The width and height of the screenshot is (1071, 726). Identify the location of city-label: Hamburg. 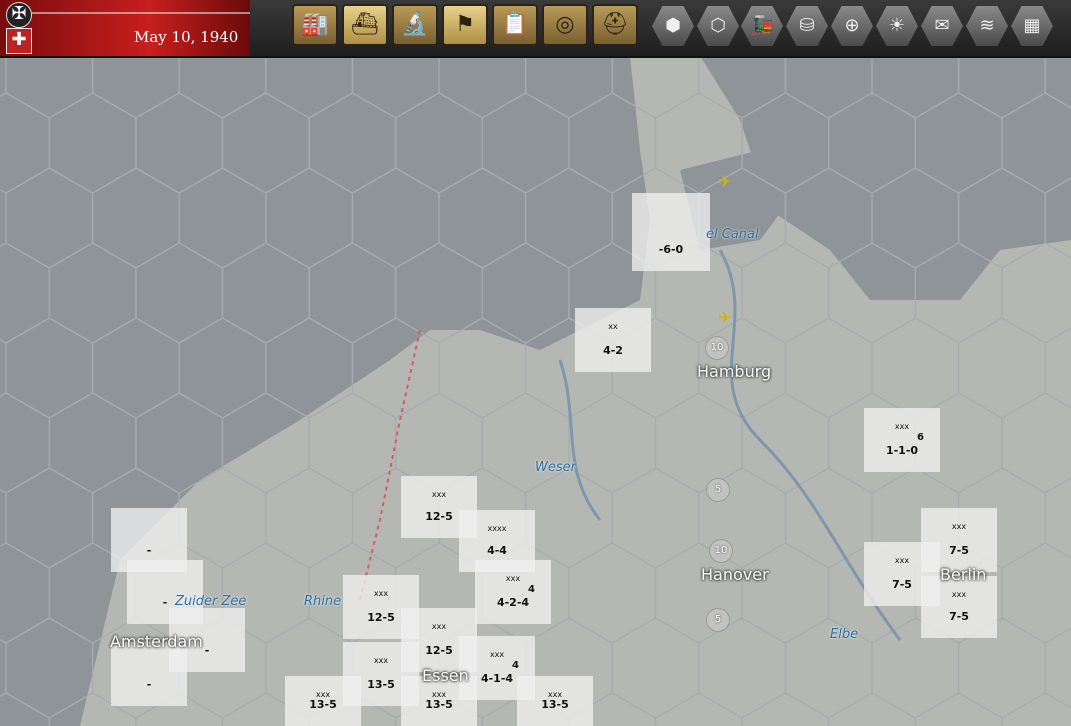
(734, 371).